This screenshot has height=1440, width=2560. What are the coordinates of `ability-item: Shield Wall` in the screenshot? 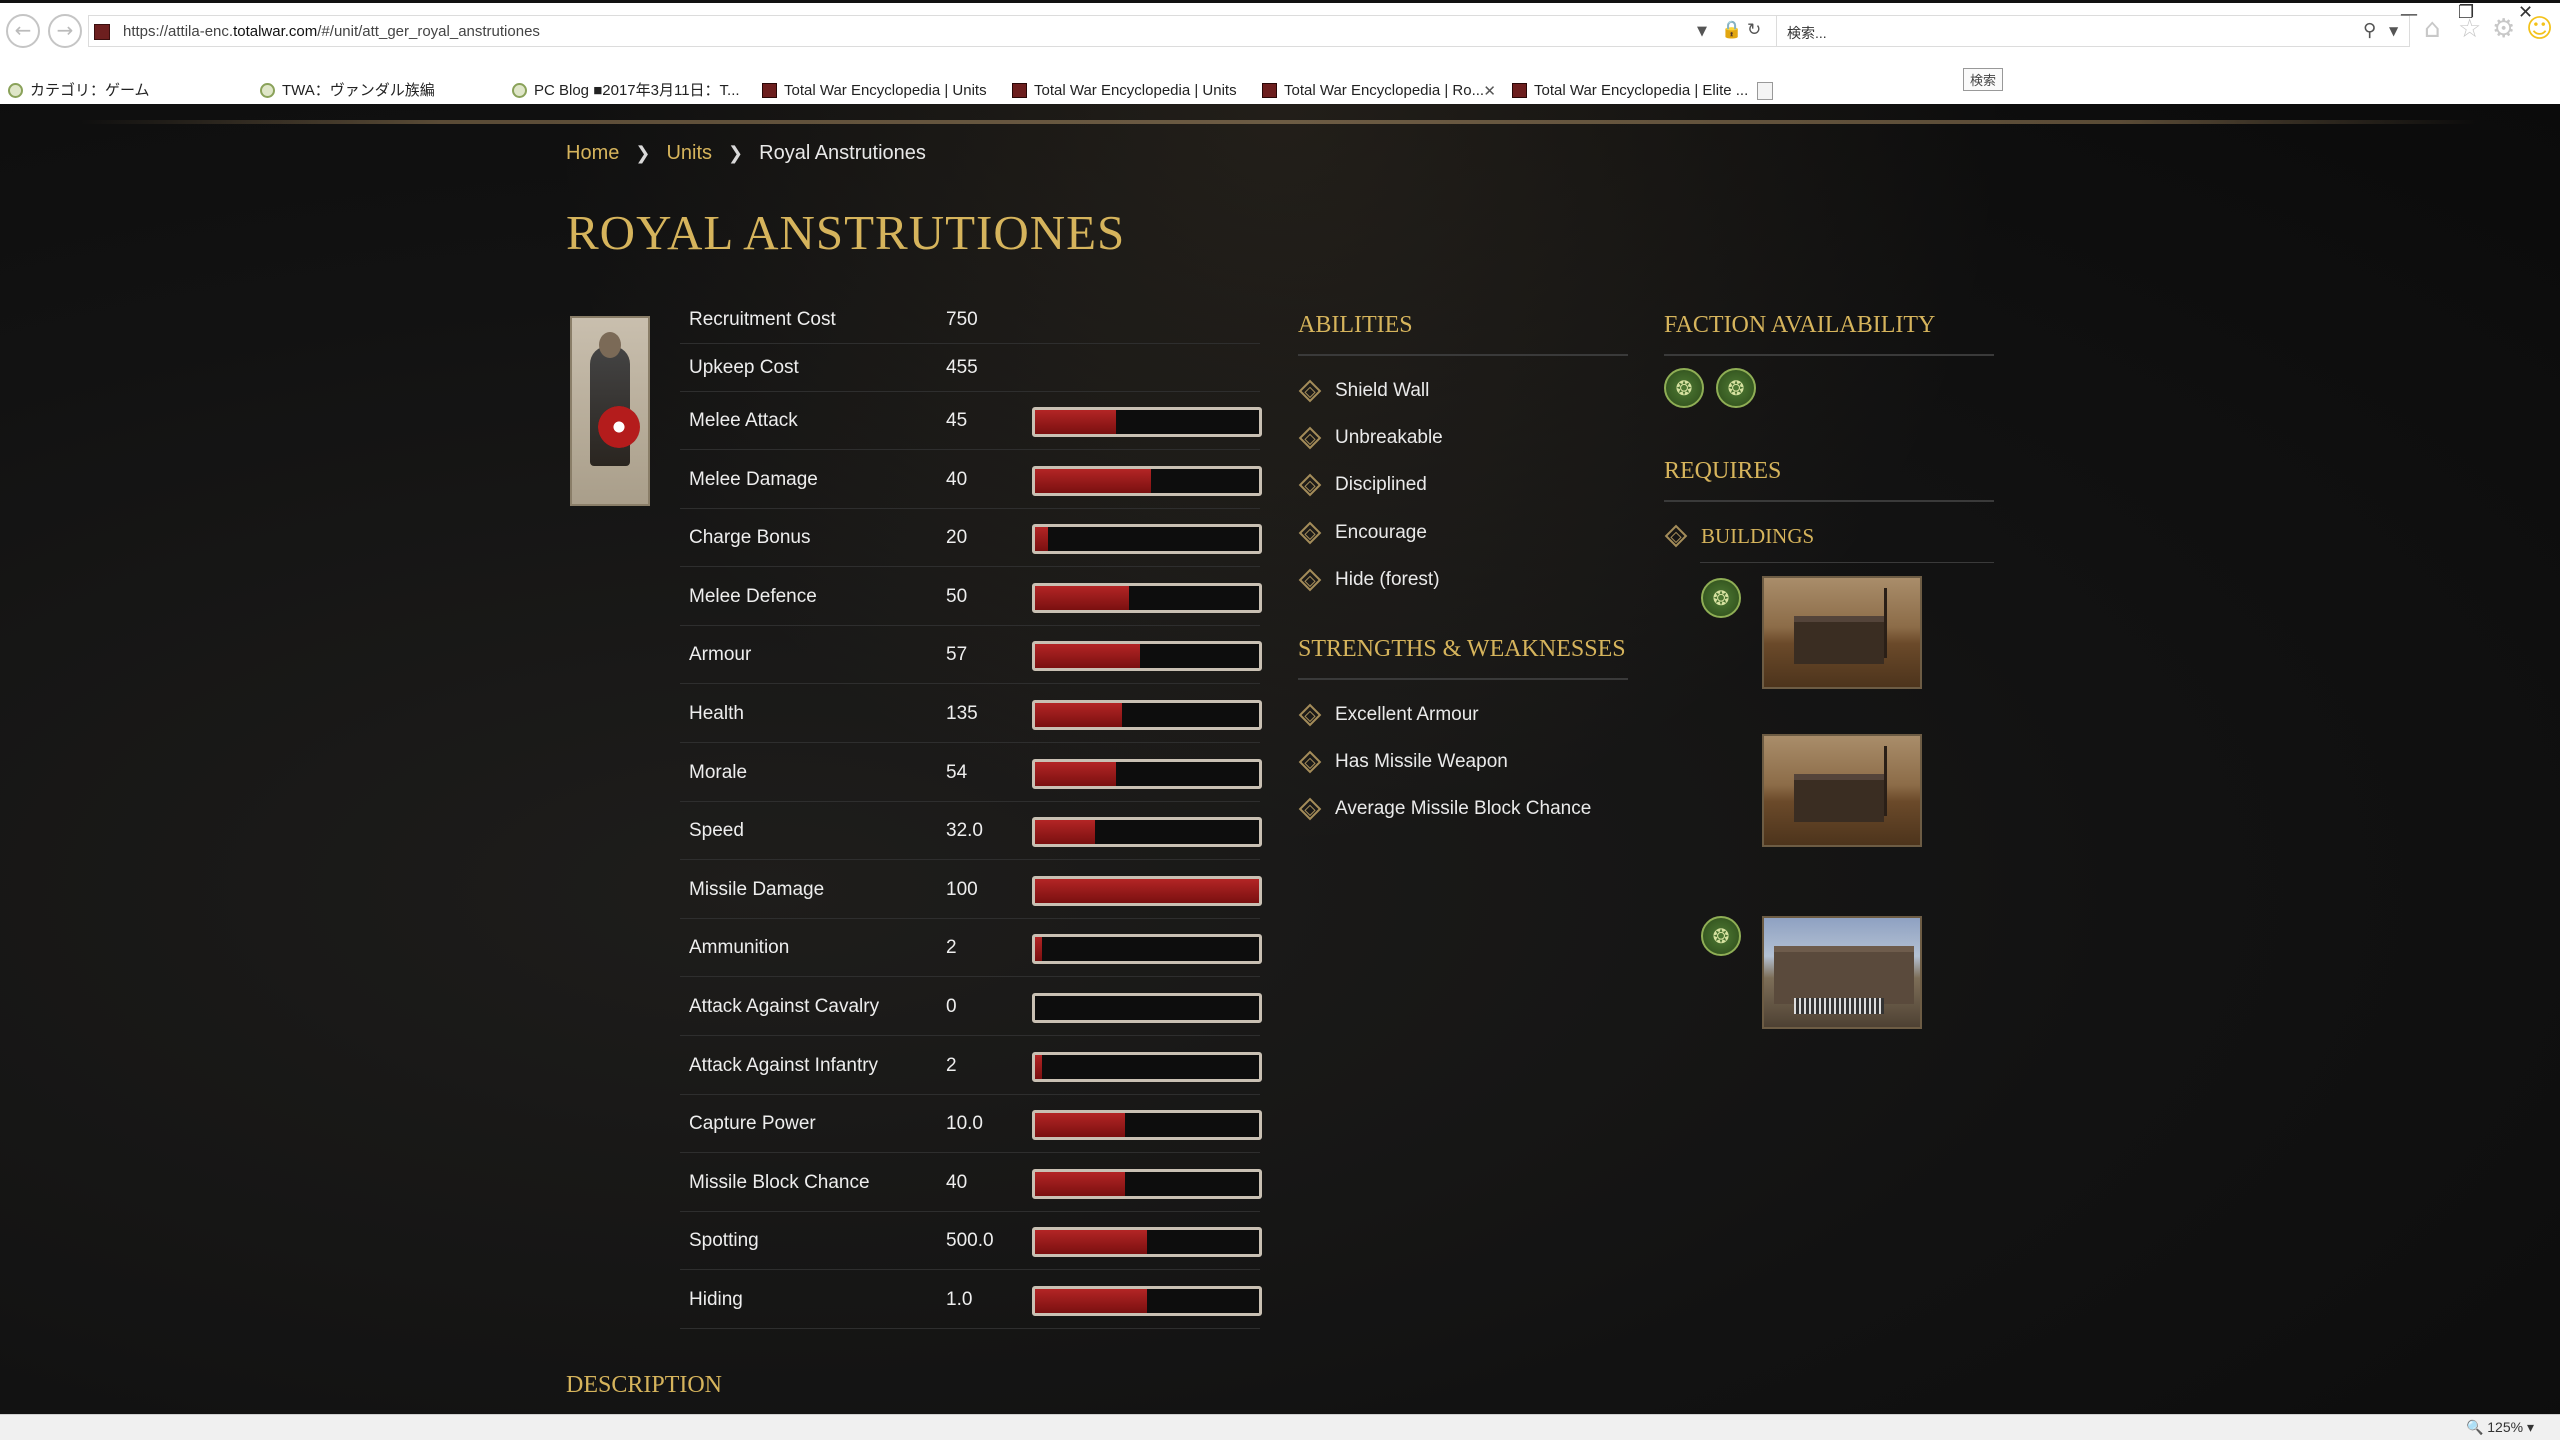 It's located at (1363, 391).